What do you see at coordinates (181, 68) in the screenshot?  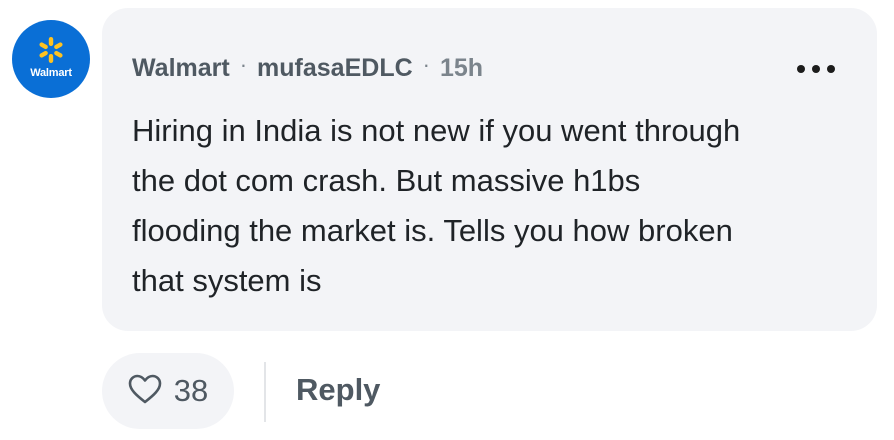 I see `company-name: Walmart` at bounding box center [181, 68].